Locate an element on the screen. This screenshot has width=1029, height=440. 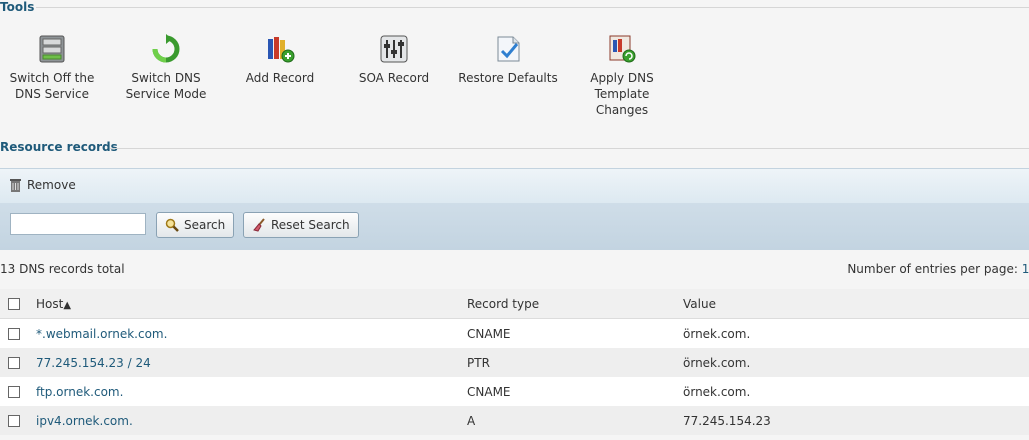
tool-label-line2: Template is located at coordinates (622, 94).